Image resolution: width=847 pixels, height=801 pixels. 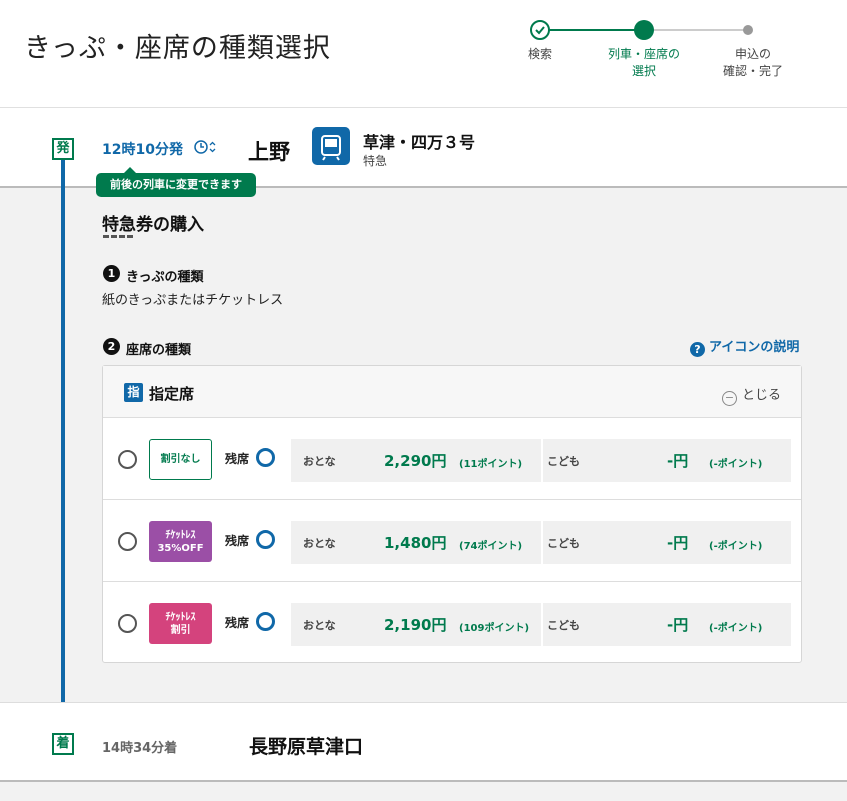 I want to click on departure-station: 上野, so click(x=269, y=152).